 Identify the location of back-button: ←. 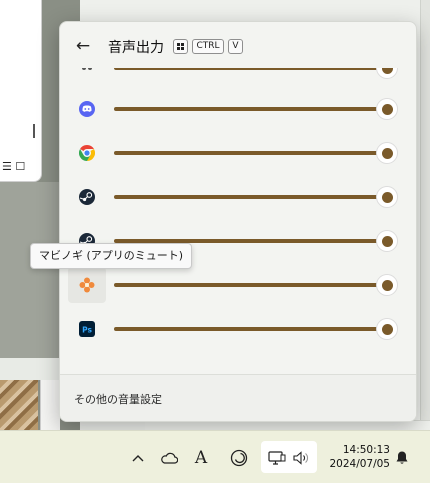
(83, 46).